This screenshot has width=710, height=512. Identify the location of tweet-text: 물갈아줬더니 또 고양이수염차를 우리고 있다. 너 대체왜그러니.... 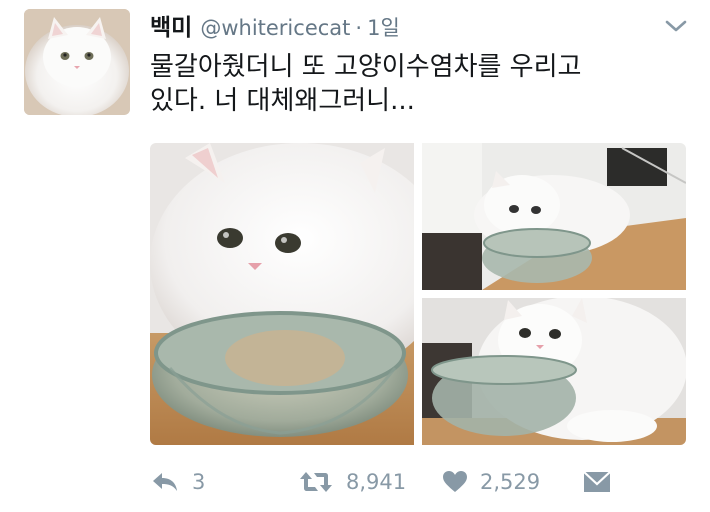
(420, 84).